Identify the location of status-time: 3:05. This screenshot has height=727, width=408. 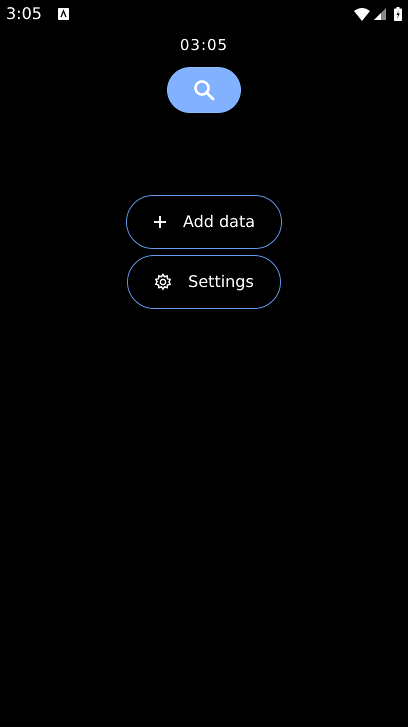
(24, 14).